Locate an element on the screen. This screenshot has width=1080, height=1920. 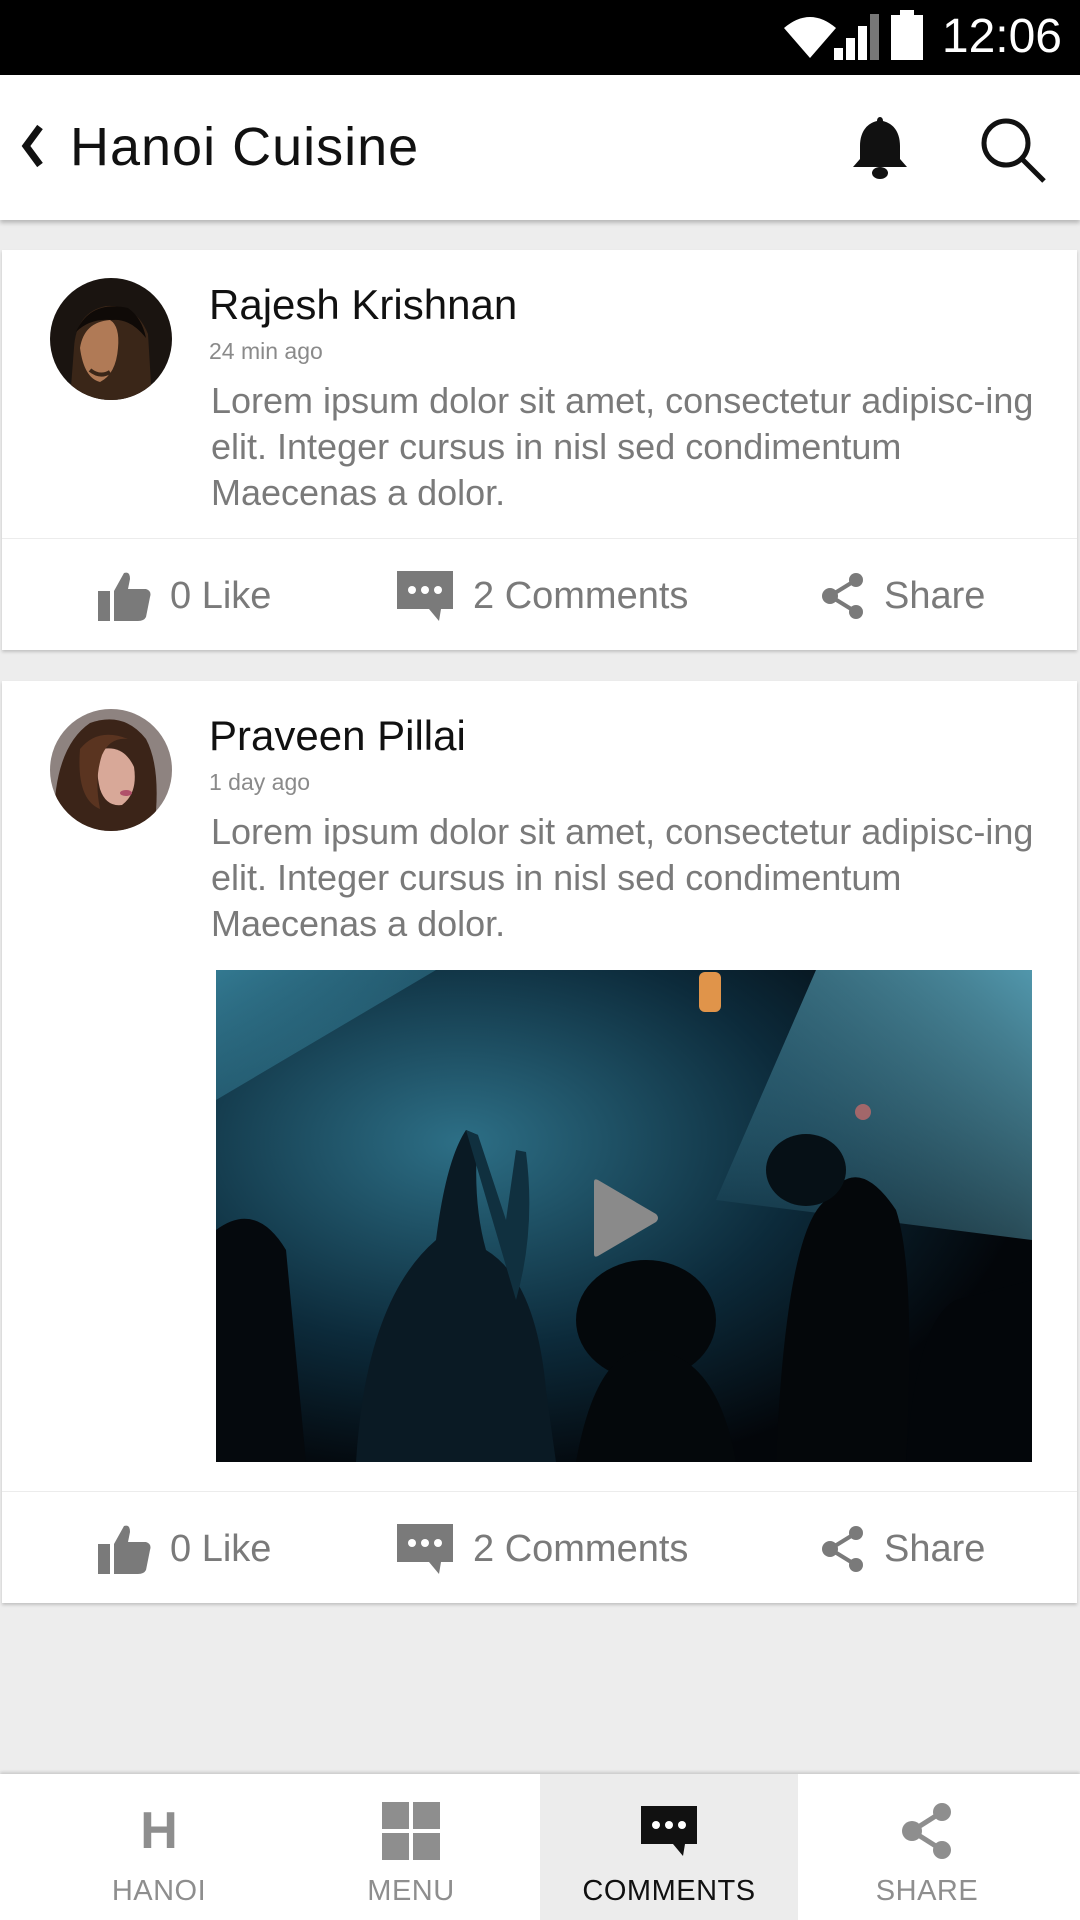
signal-icon is located at coordinates (858, 39).